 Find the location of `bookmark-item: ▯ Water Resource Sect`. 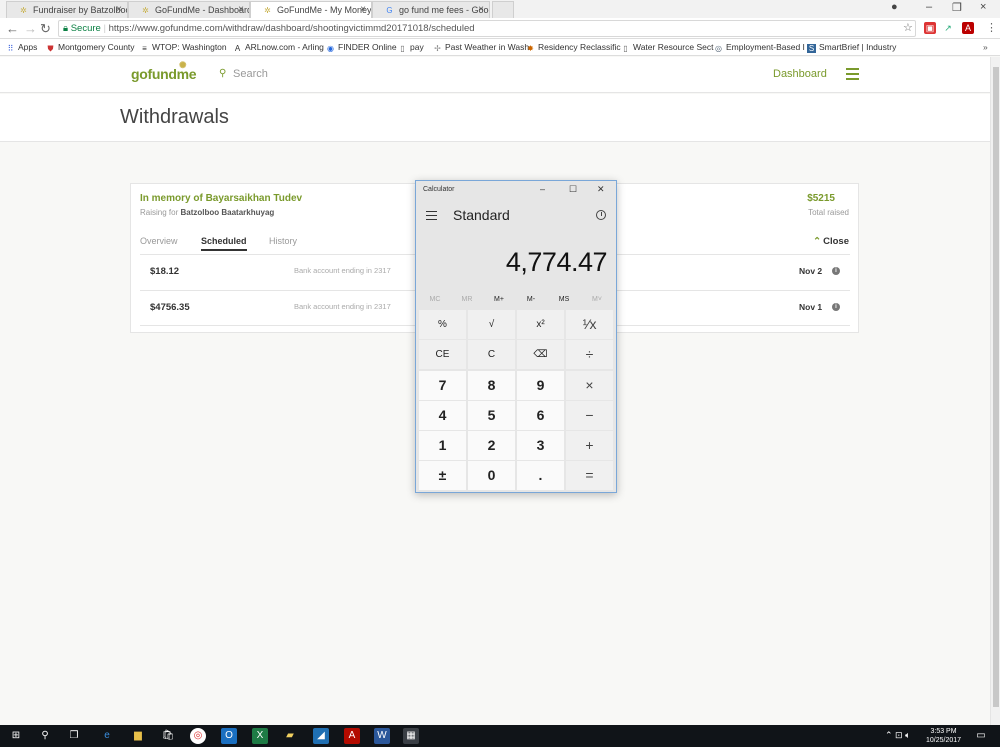

bookmark-item: ▯ Water Resource Sect is located at coordinates (667, 47).